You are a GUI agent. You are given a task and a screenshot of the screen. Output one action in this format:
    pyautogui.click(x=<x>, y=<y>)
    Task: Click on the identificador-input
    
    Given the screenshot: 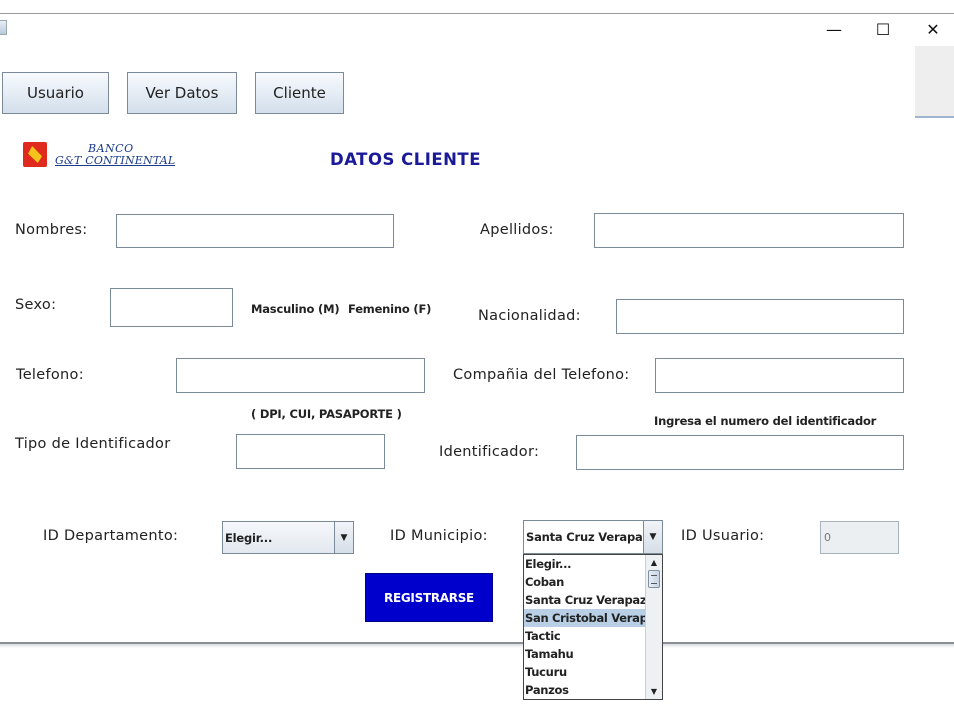 What is the action you would take?
    pyautogui.click(x=740, y=452)
    